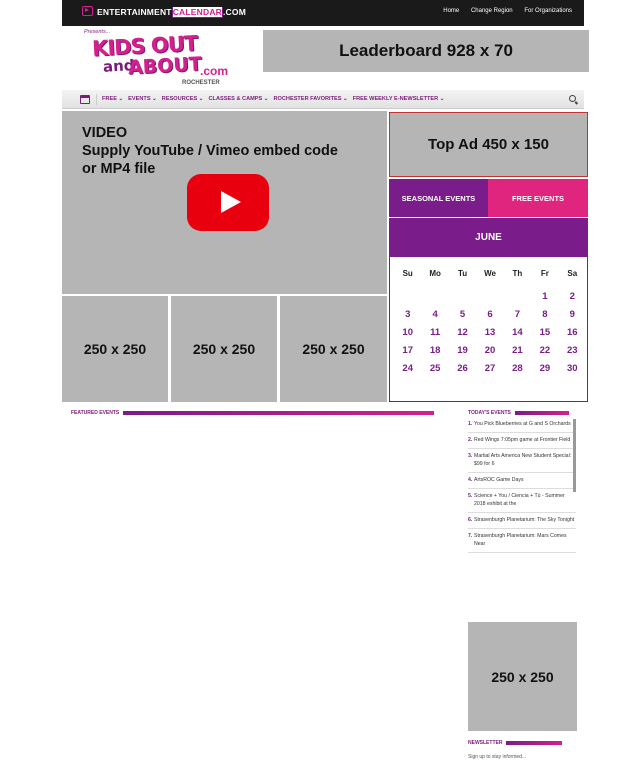  Describe the element at coordinates (572, 314) in the screenshot. I see `calendar-date: 9` at that location.